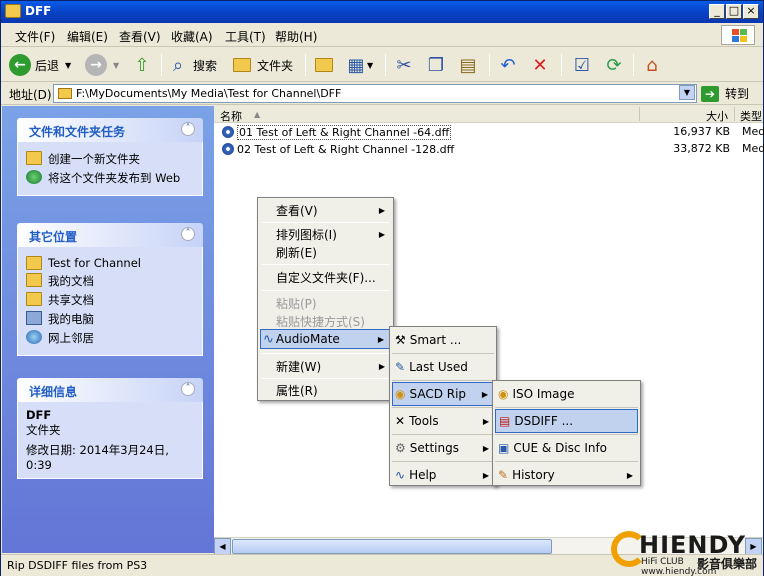 This screenshot has width=764, height=577. I want to click on copy-button: ❐, so click(436, 65).